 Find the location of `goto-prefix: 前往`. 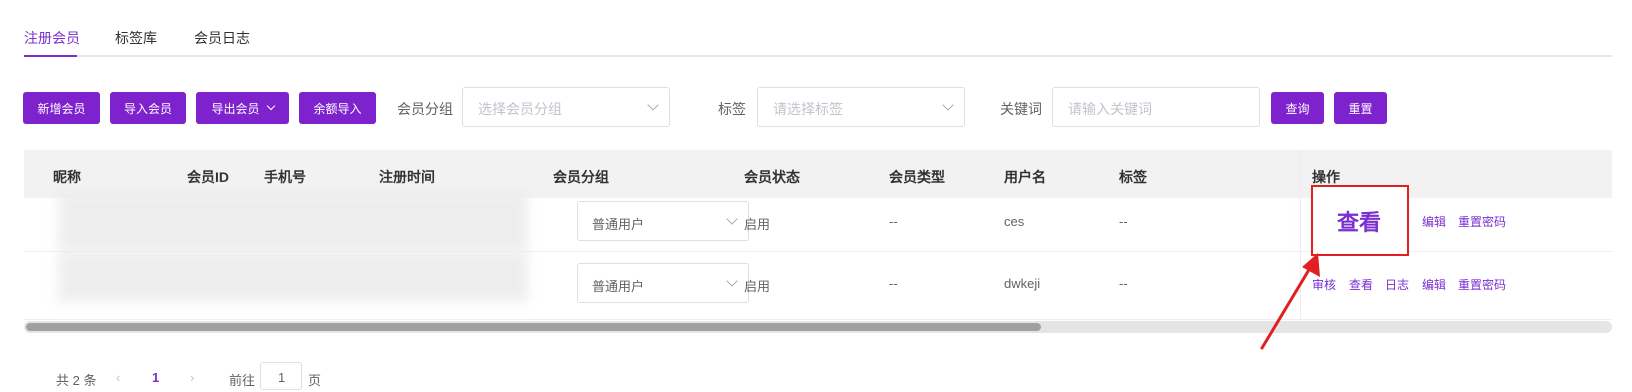

goto-prefix: 前往 is located at coordinates (242, 380).